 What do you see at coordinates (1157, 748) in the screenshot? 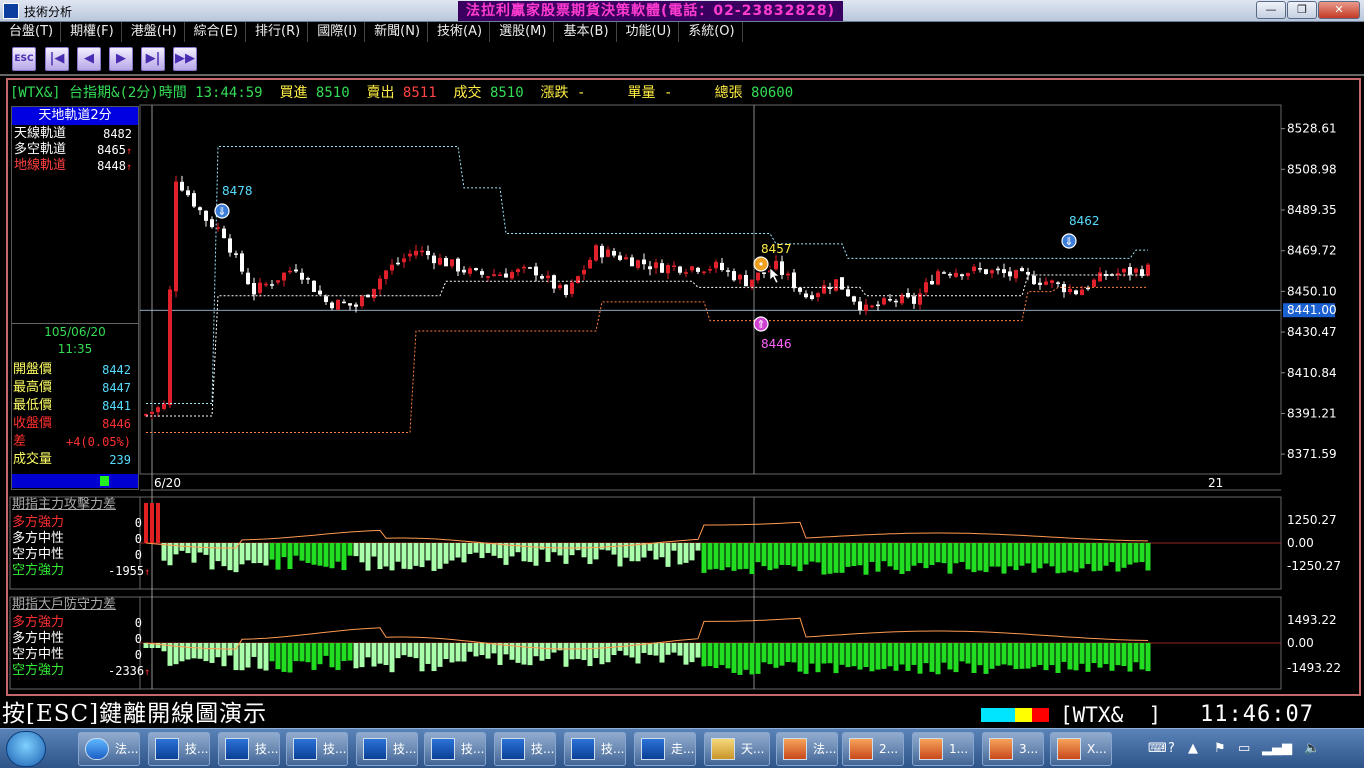
I see `keyboard-icon: ⌨` at bounding box center [1157, 748].